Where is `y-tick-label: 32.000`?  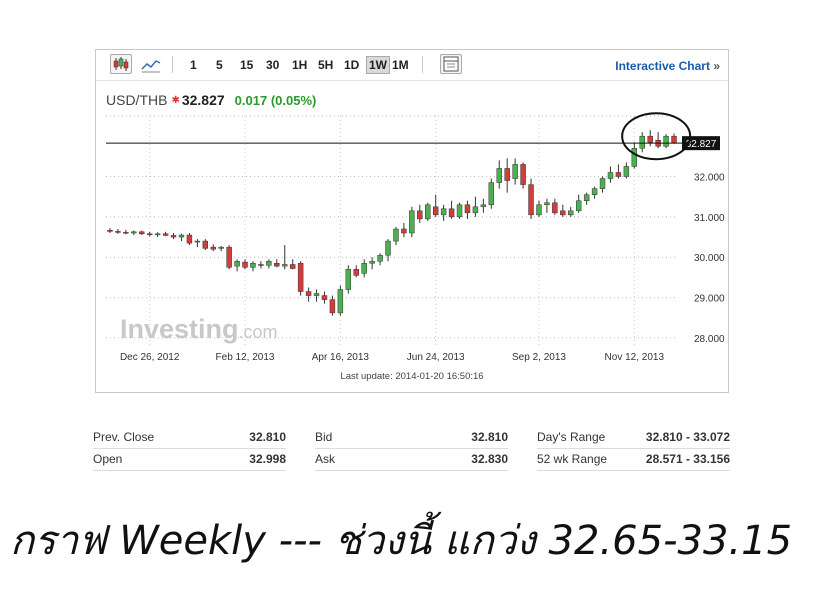 y-tick-label: 32.000 is located at coordinates (709, 178).